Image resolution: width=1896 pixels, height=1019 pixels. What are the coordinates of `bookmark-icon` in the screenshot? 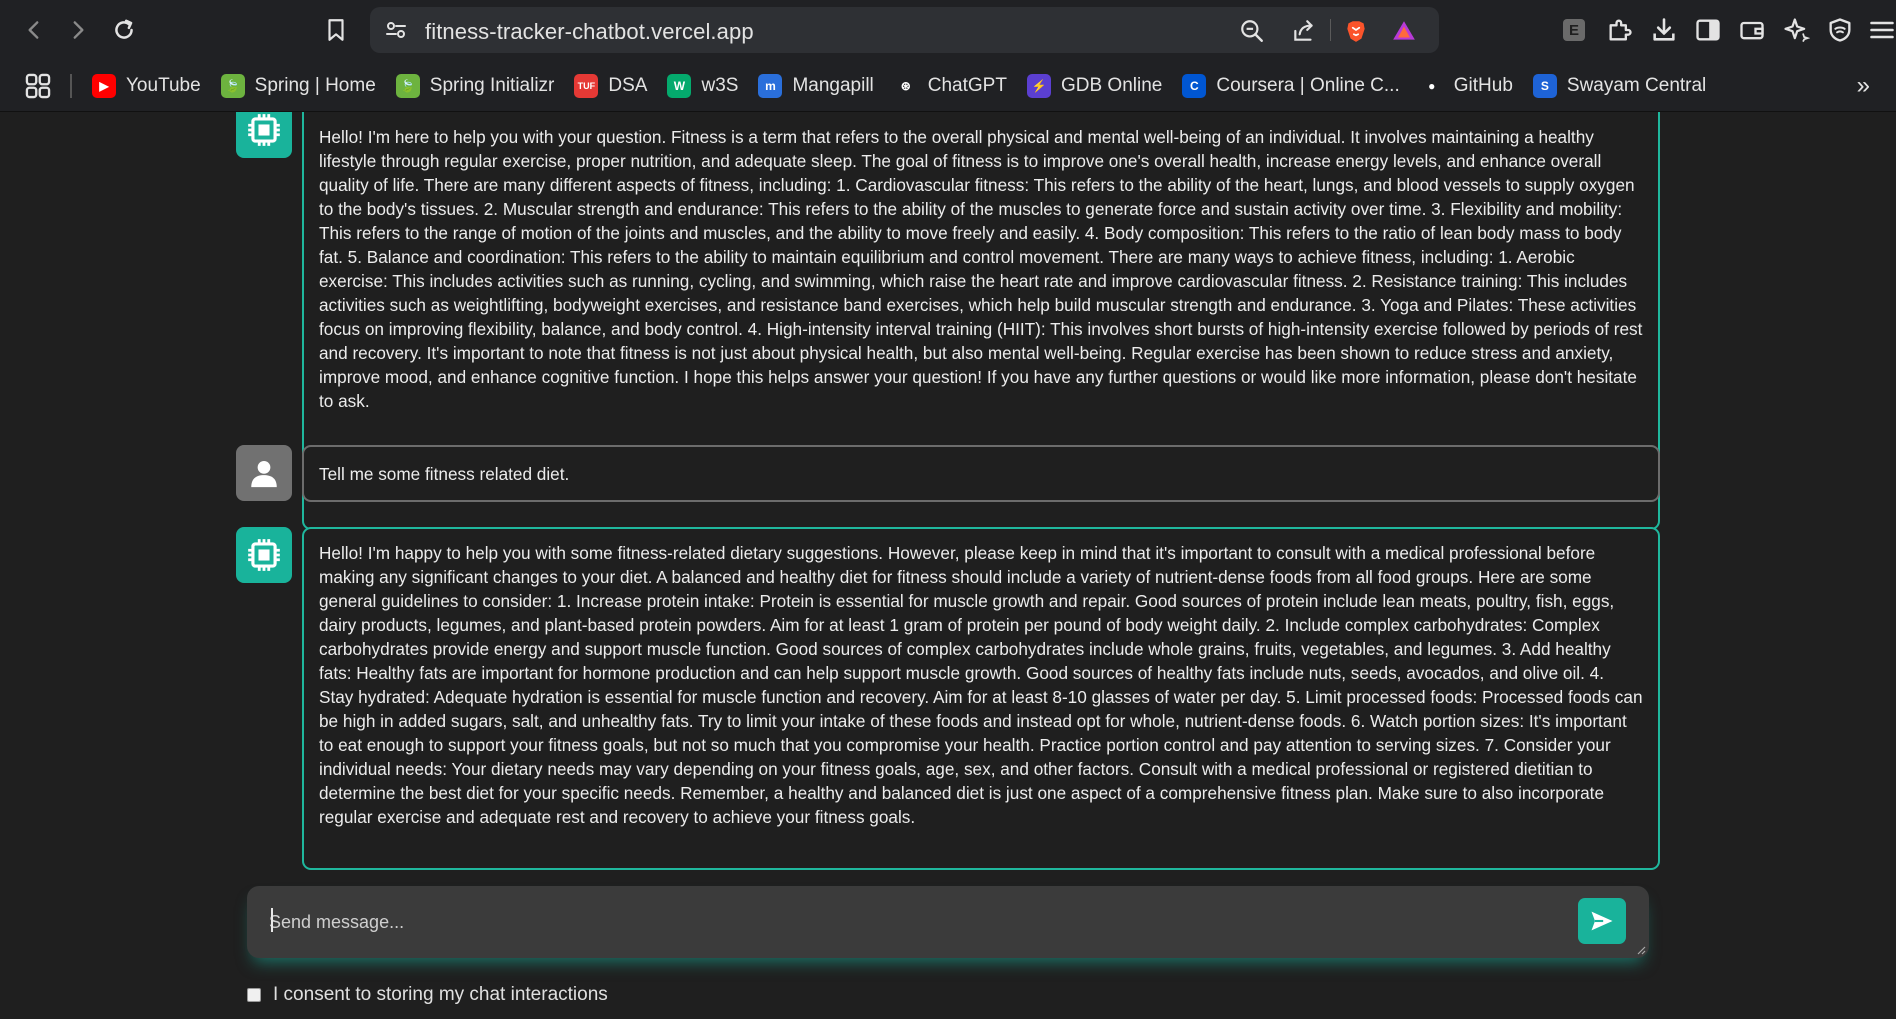 It's located at (336, 30).